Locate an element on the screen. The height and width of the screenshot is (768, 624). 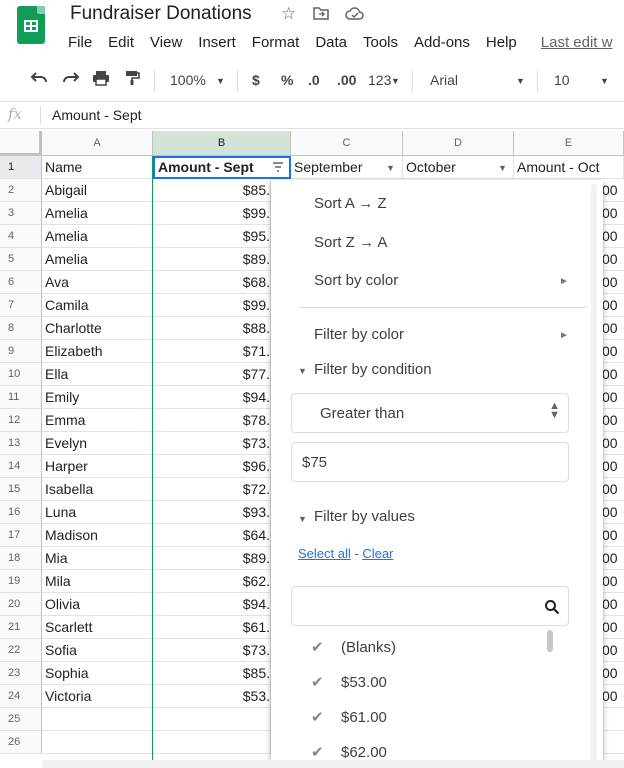
select-all-link: Select all is located at coordinates (324, 553).